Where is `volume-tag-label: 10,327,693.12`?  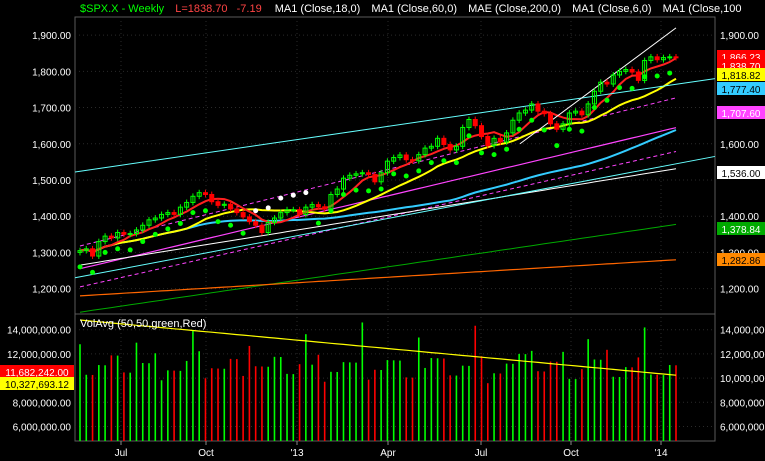 volume-tag-label: 10,327,693.12 is located at coordinates (37, 385).